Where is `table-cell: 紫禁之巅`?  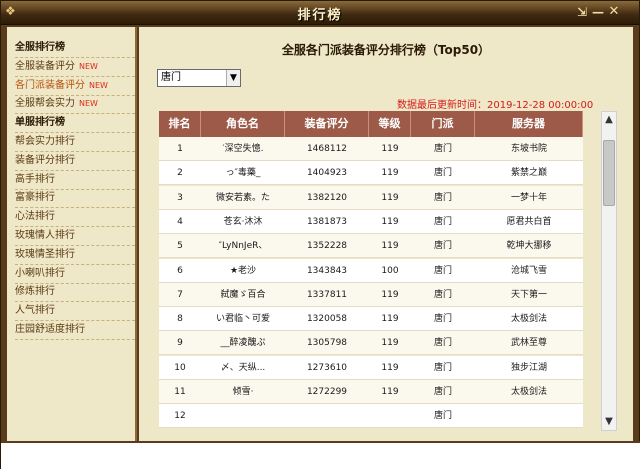
table-cell: 紫禁之巅 is located at coordinates (528, 173).